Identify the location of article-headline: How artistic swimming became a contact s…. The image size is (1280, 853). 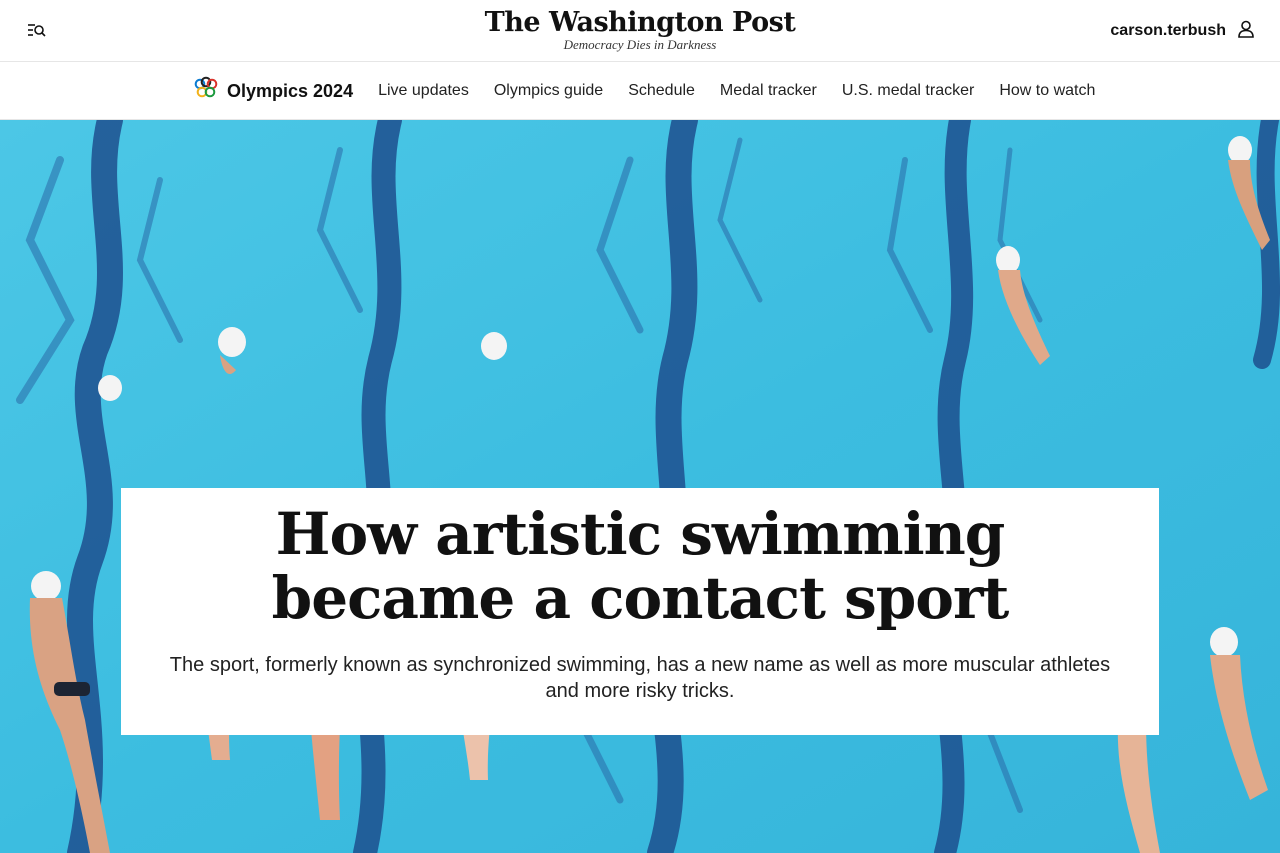
(640, 566).